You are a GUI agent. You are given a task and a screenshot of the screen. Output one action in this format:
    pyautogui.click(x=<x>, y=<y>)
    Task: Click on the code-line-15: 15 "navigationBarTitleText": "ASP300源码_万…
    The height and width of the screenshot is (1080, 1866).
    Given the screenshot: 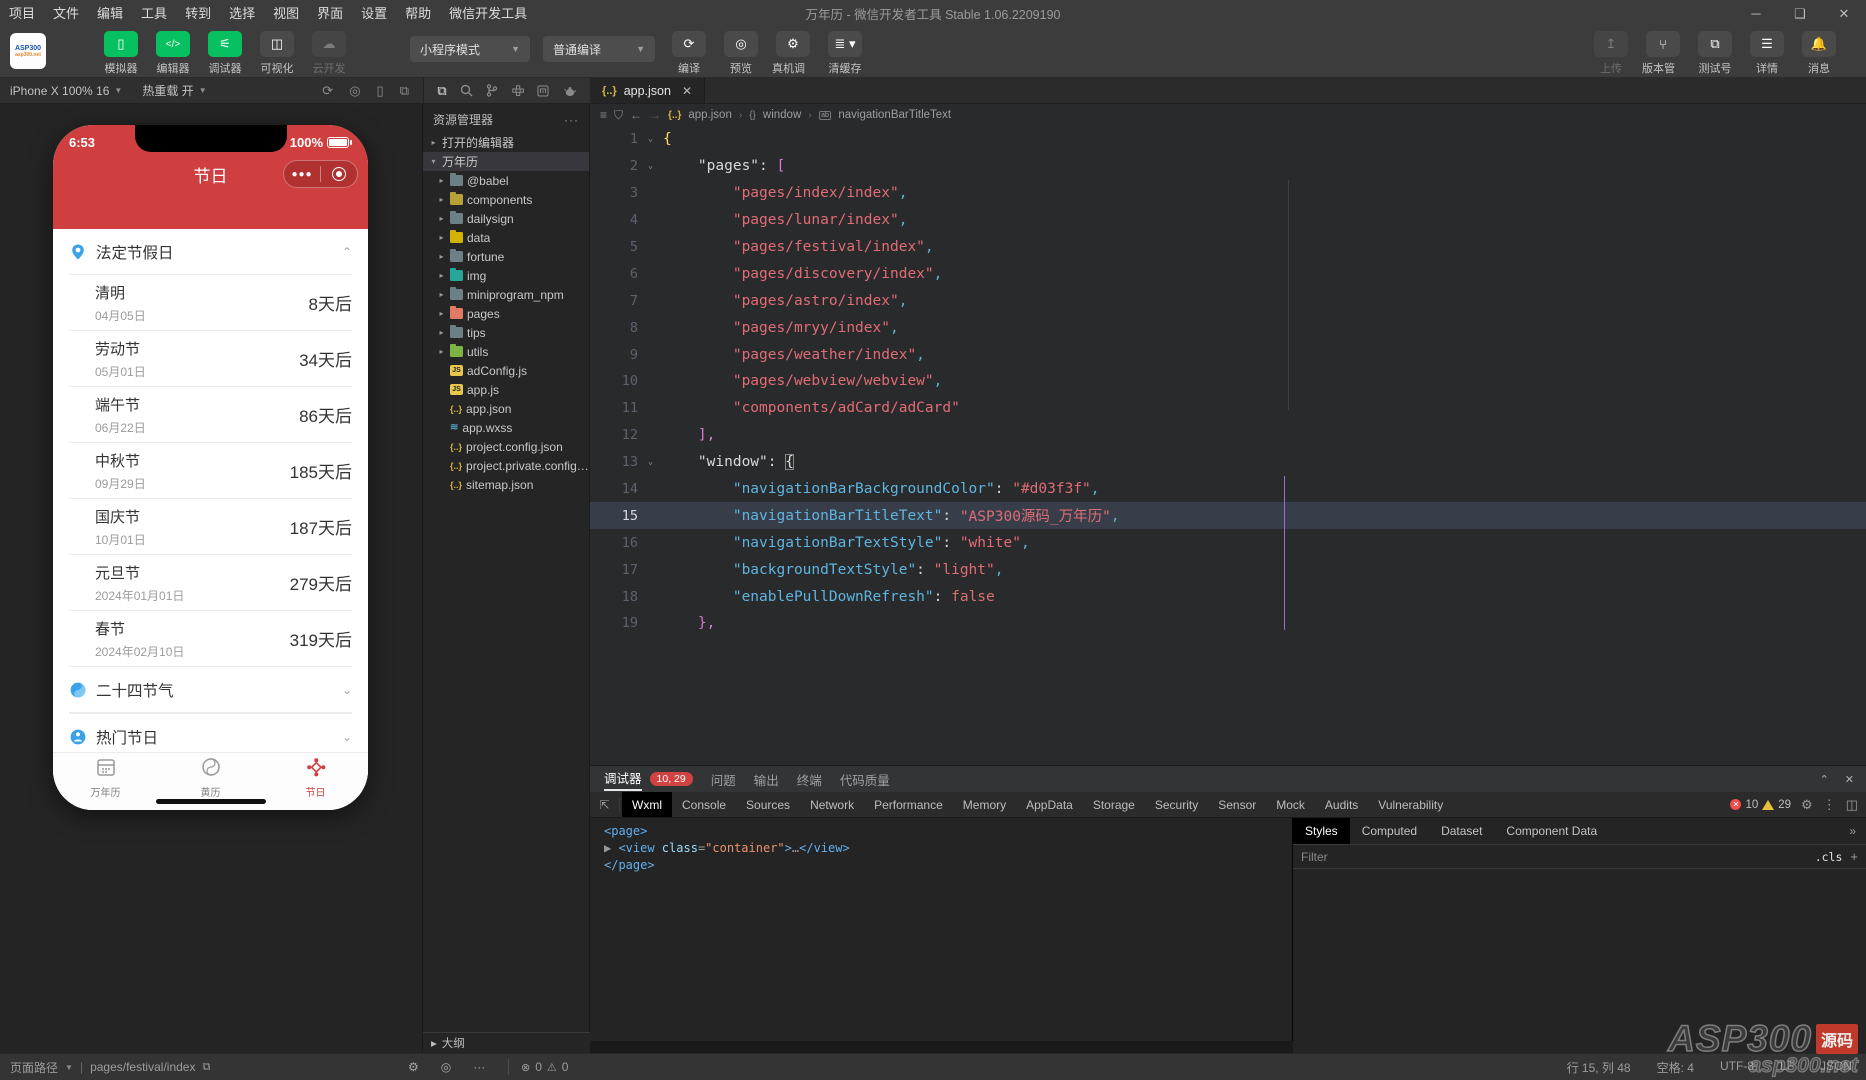 What is the action you would take?
    pyautogui.click(x=1228, y=516)
    